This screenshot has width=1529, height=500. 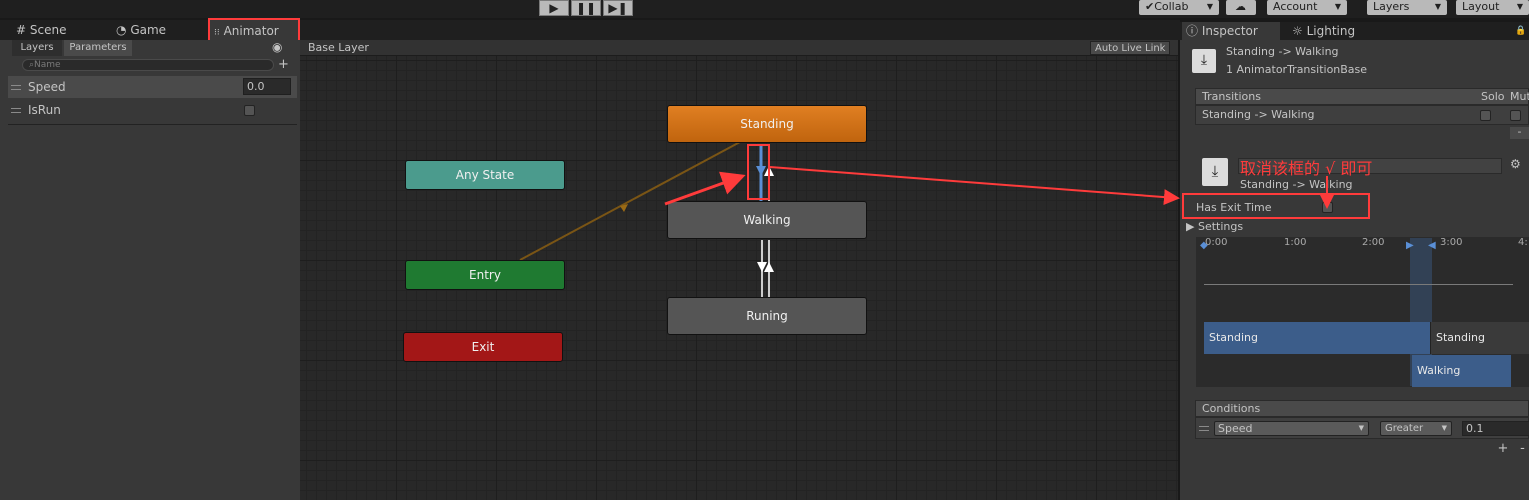 I want to click on annotation-arrows, so click(x=999, y=187).